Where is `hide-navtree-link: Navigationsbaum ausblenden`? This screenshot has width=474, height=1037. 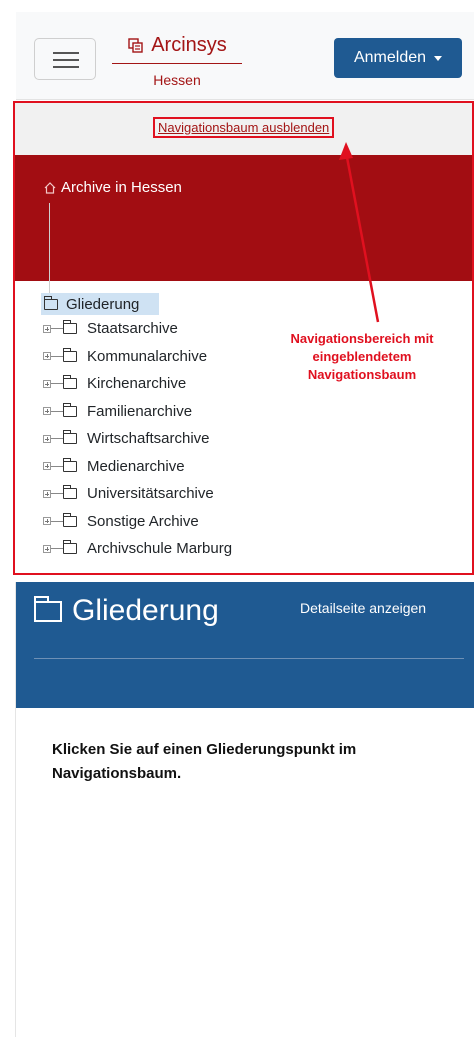
hide-navtree-link: Navigationsbaum ausblenden is located at coordinates (244, 127).